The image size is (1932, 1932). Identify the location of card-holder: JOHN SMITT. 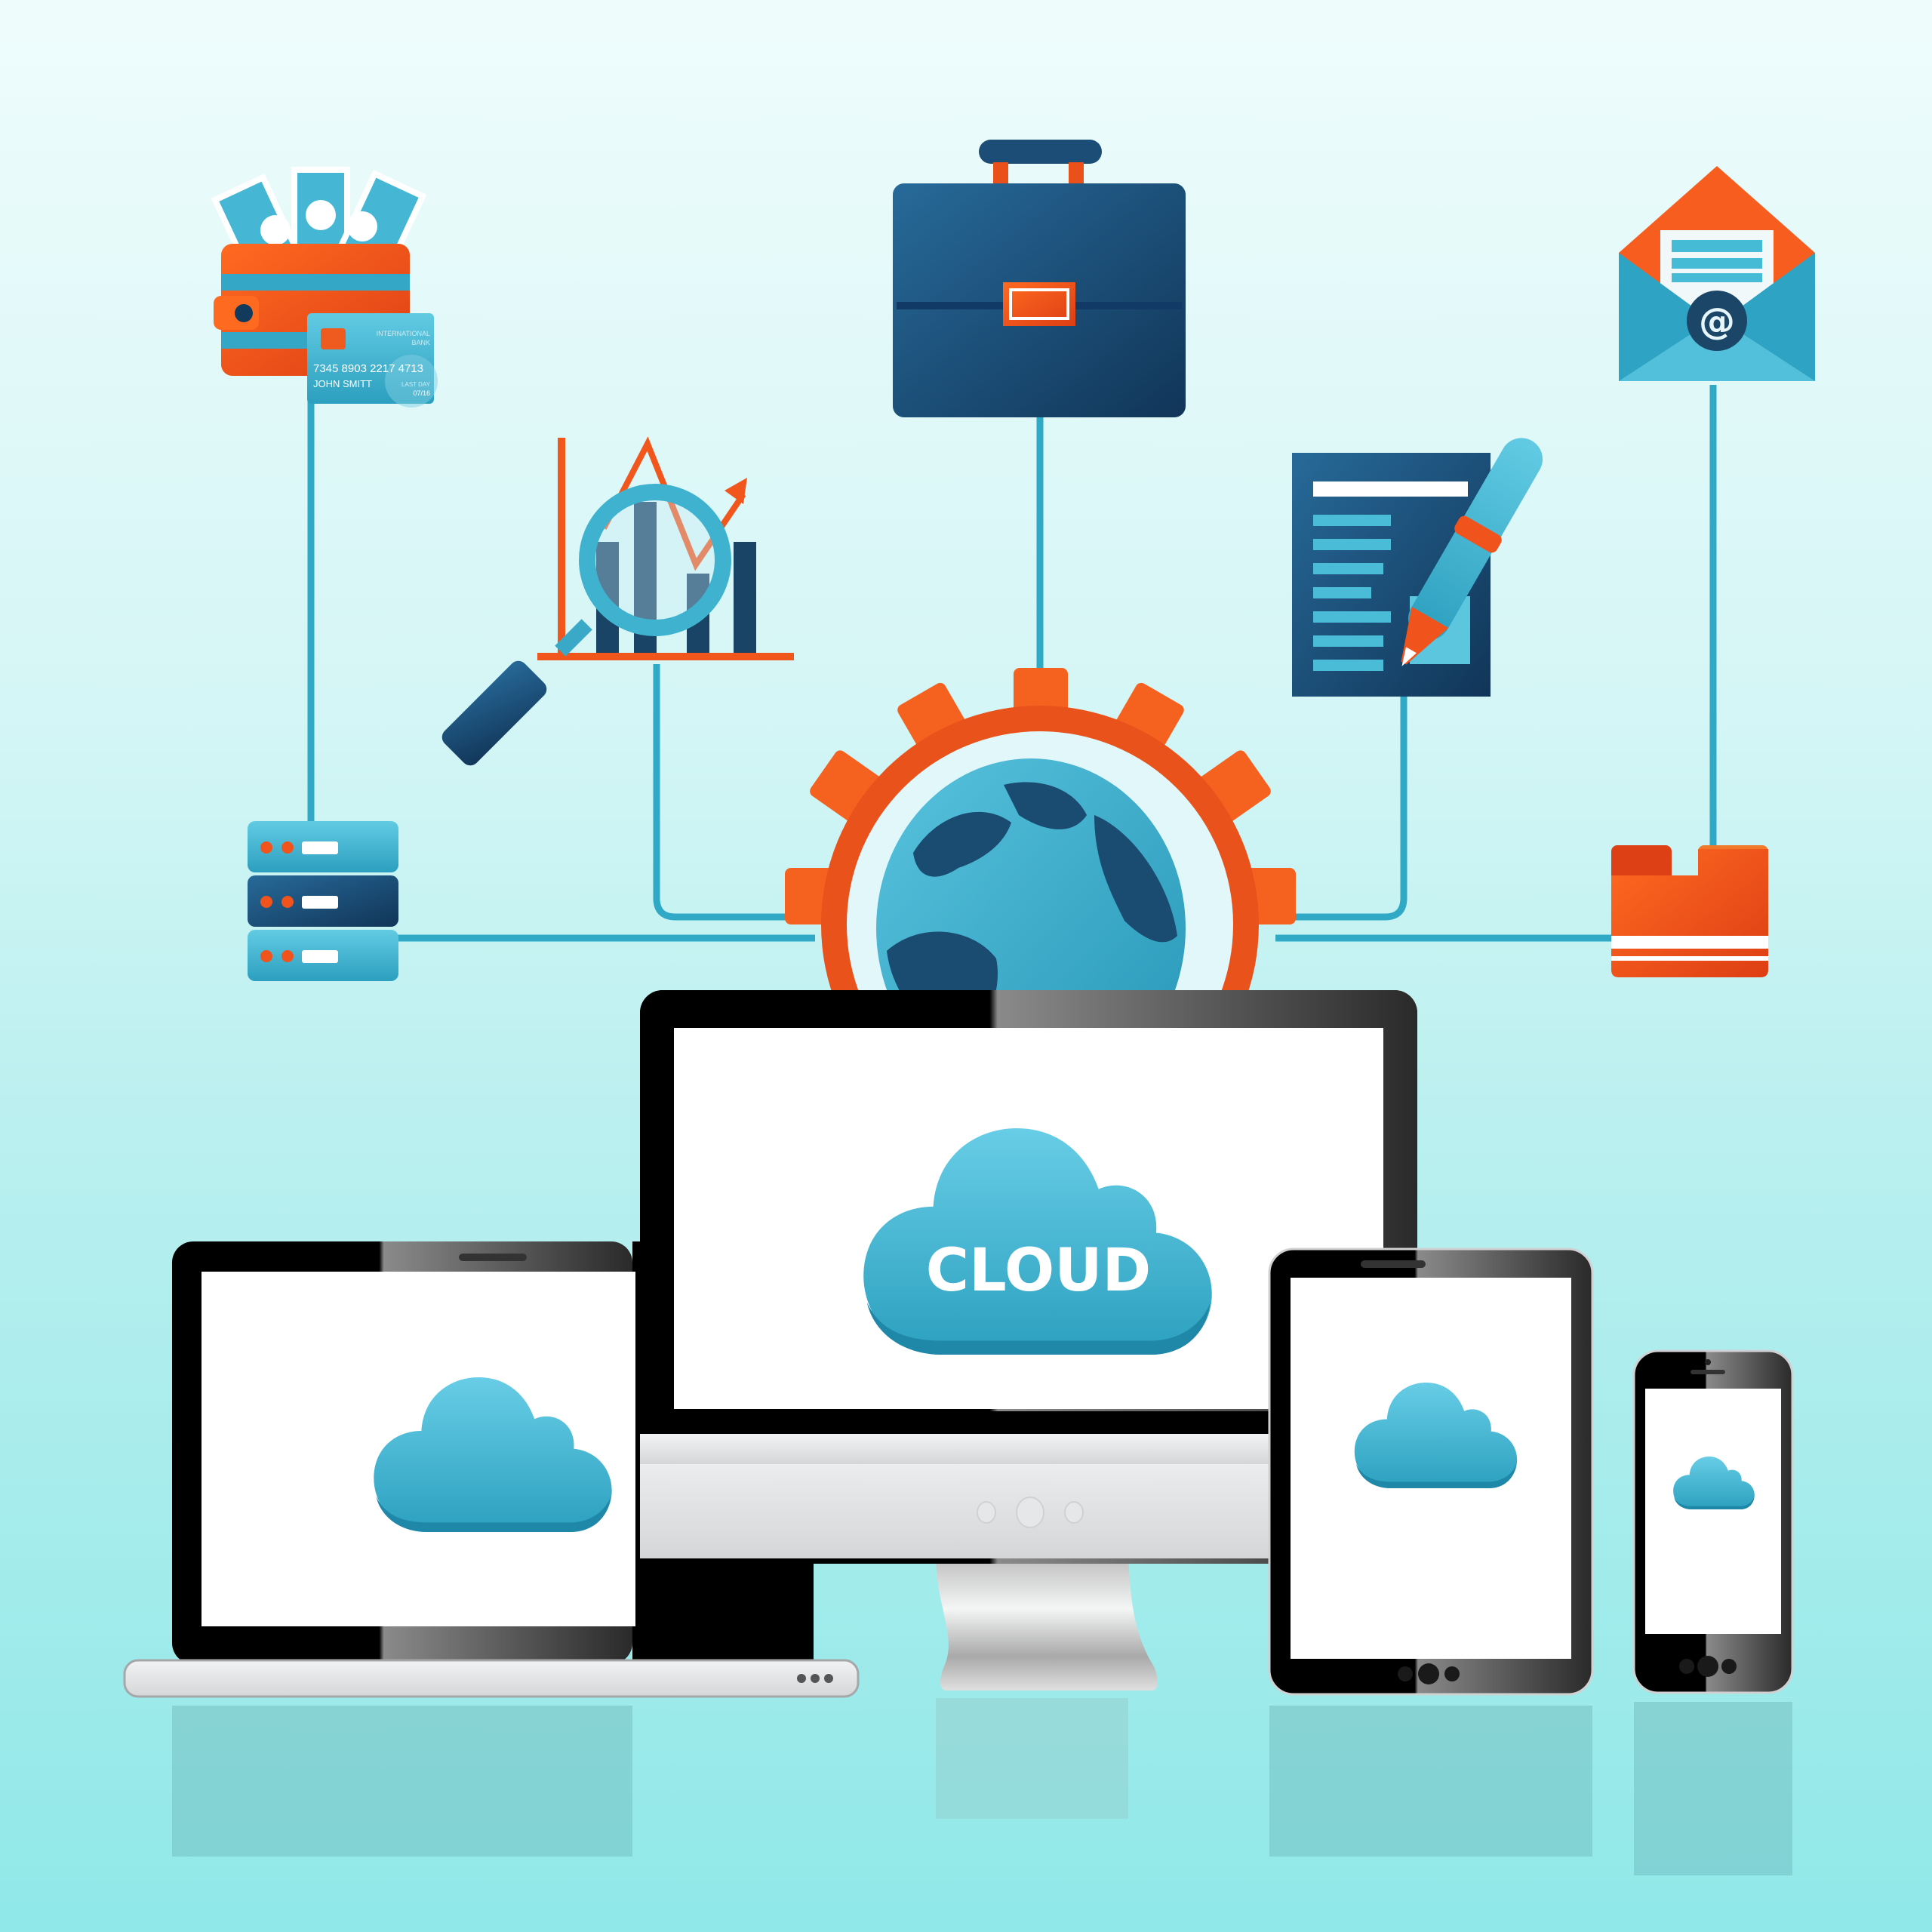
(342, 383).